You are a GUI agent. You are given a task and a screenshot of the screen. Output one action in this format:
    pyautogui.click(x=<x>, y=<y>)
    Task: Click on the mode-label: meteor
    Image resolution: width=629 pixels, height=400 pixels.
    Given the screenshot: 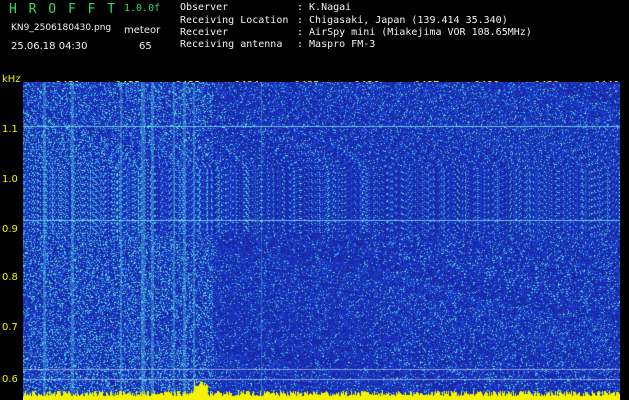 What is the action you would take?
    pyautogui.click(x=142, y=30)
    